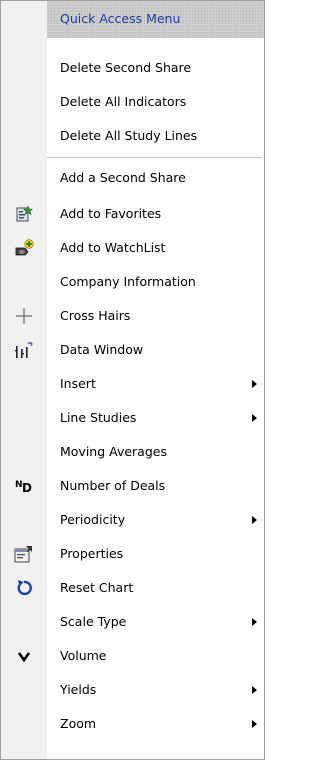 This screenshot has height=760, width=320. What do you see at coordinates (78, 383) in the screenshot?
I see `menu-item-label: Insert` at bounding box center [78, 383].